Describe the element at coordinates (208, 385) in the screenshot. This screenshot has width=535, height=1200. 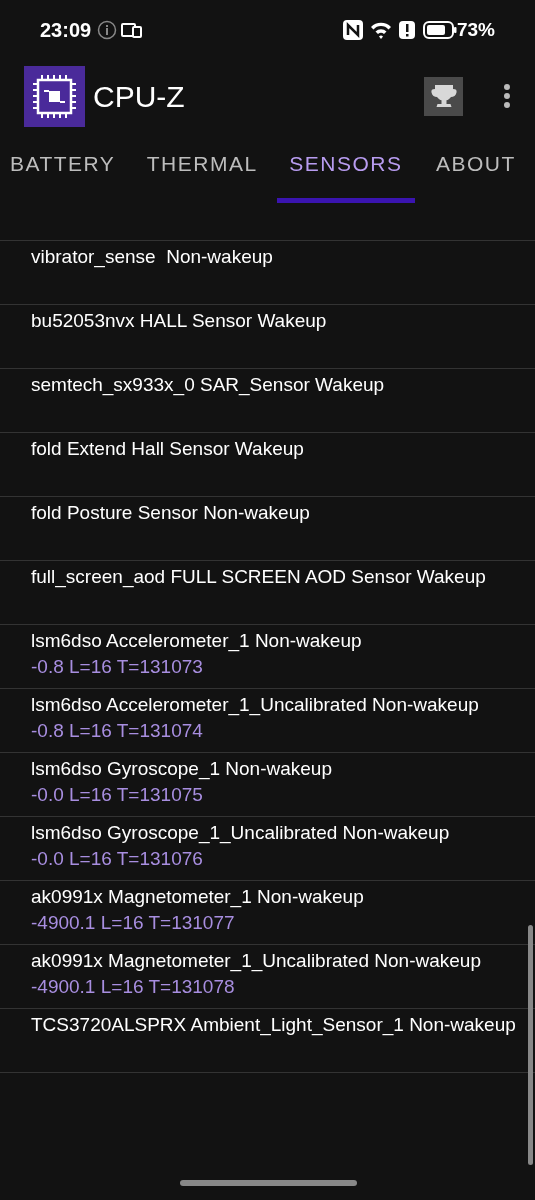
I see `sensor-name: semtech_sx933x_0 SAR_Sensor Wakeup` at that location.